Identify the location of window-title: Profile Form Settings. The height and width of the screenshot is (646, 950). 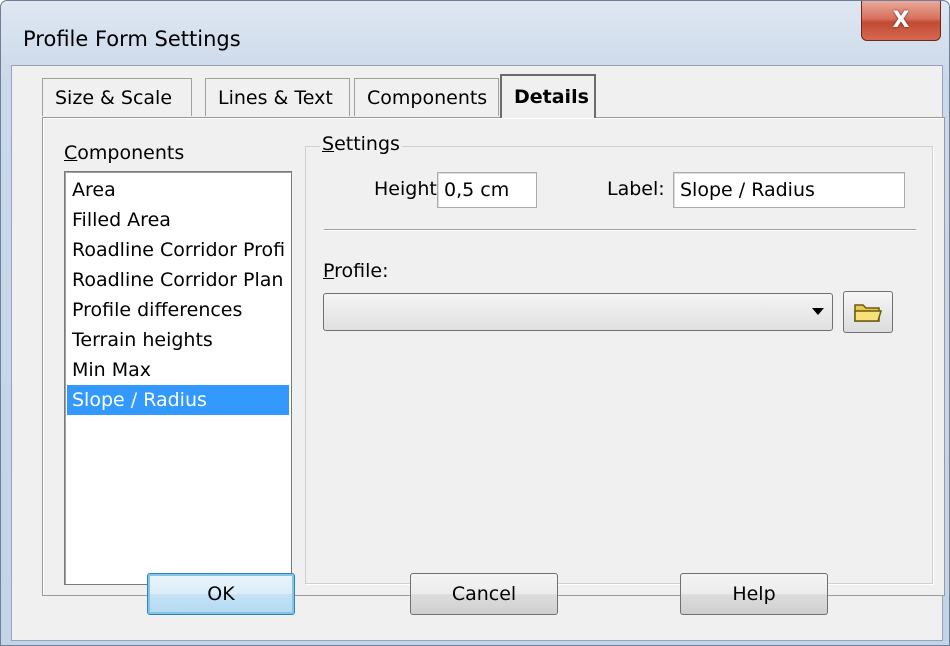
(132, 39).